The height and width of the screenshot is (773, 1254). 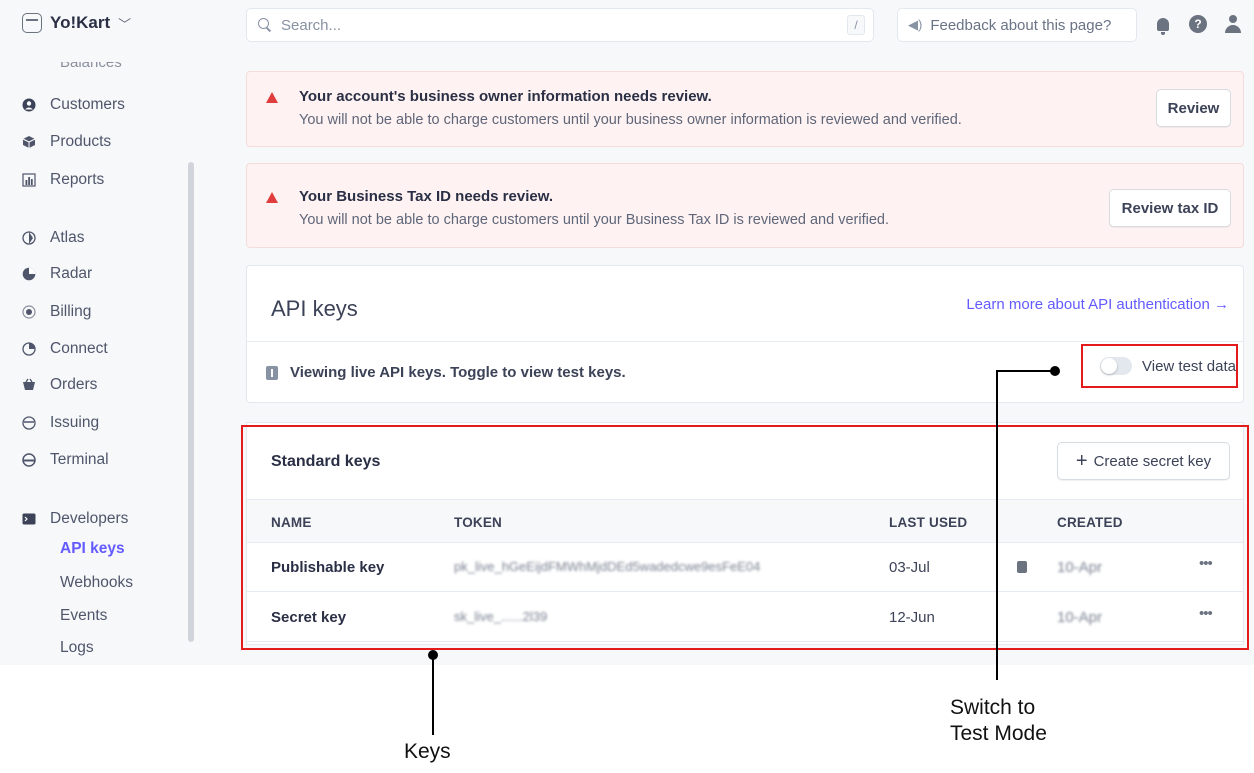 I want to click on account-switcher: Yo!Kart ﹀, so click(x=76, y=23).